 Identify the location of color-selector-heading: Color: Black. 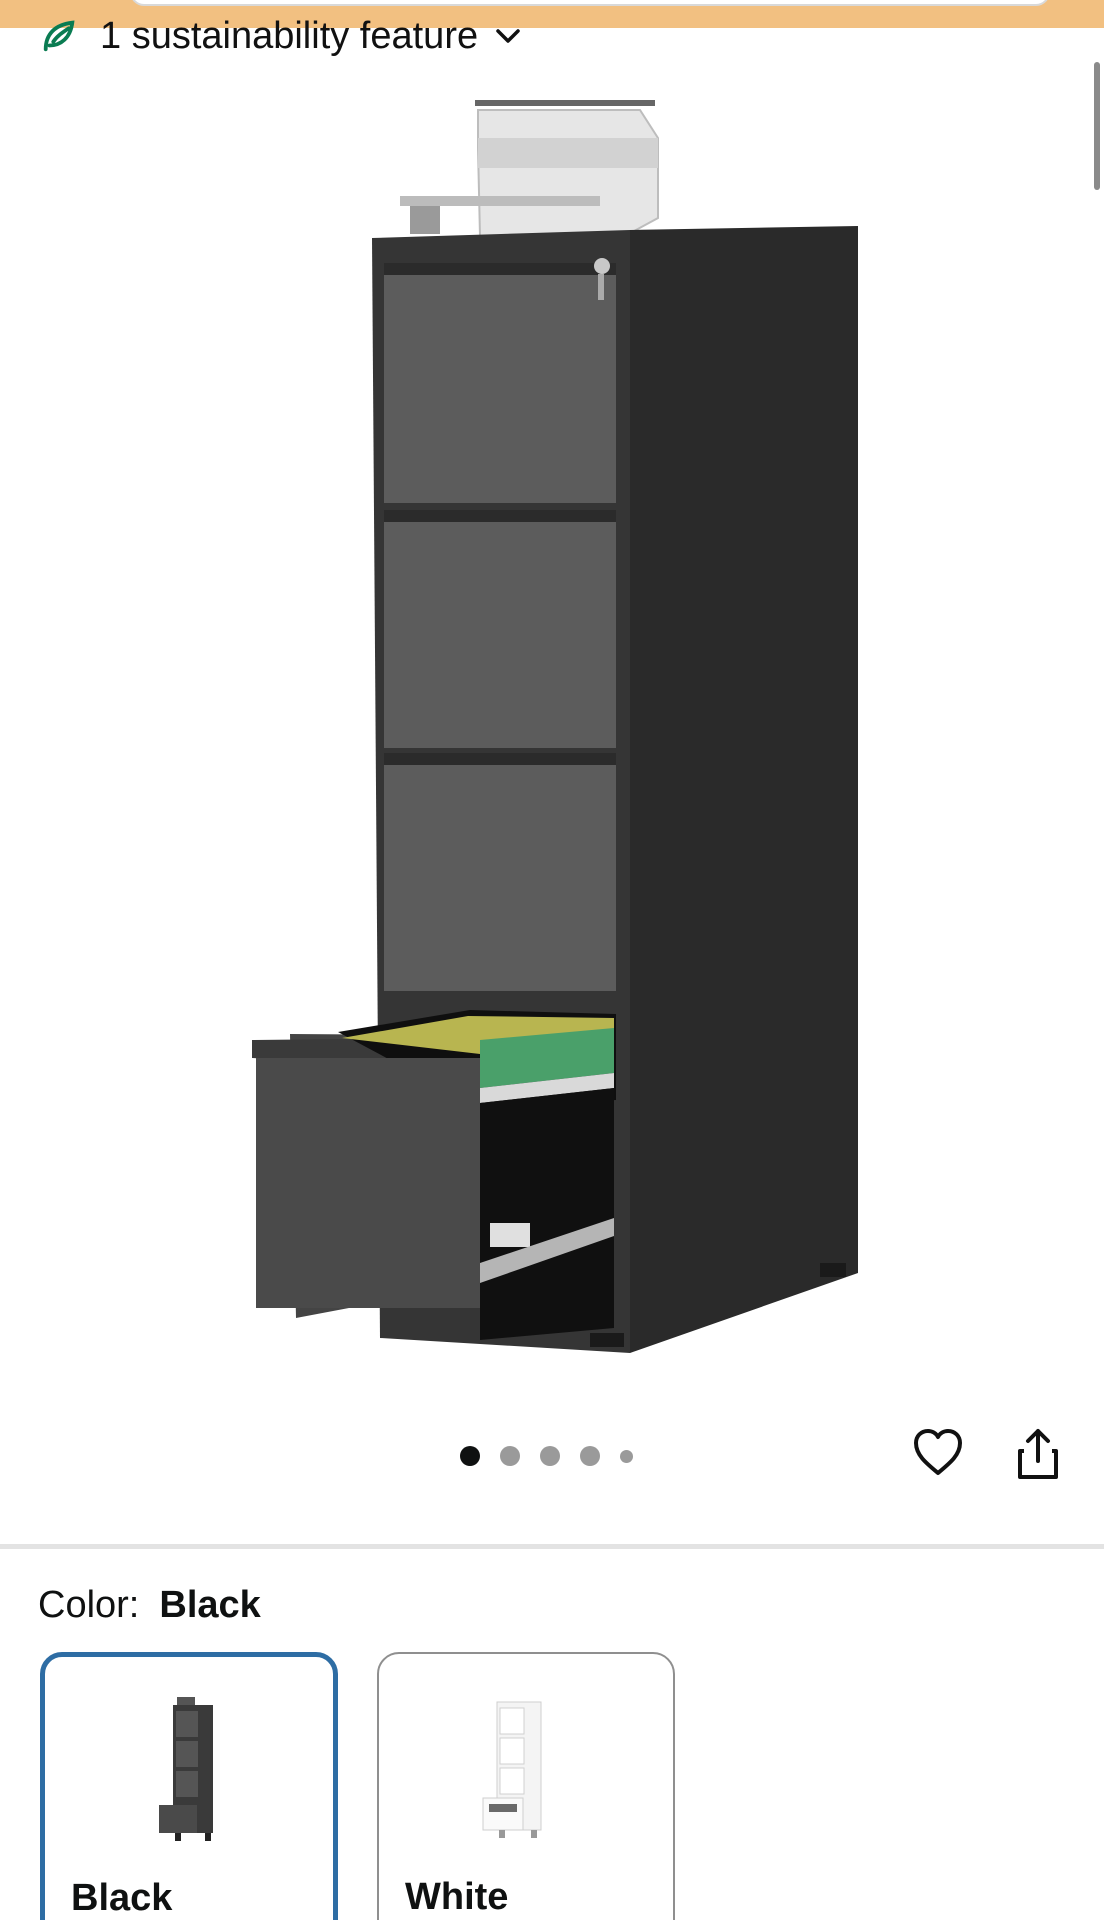
(149, 1605).